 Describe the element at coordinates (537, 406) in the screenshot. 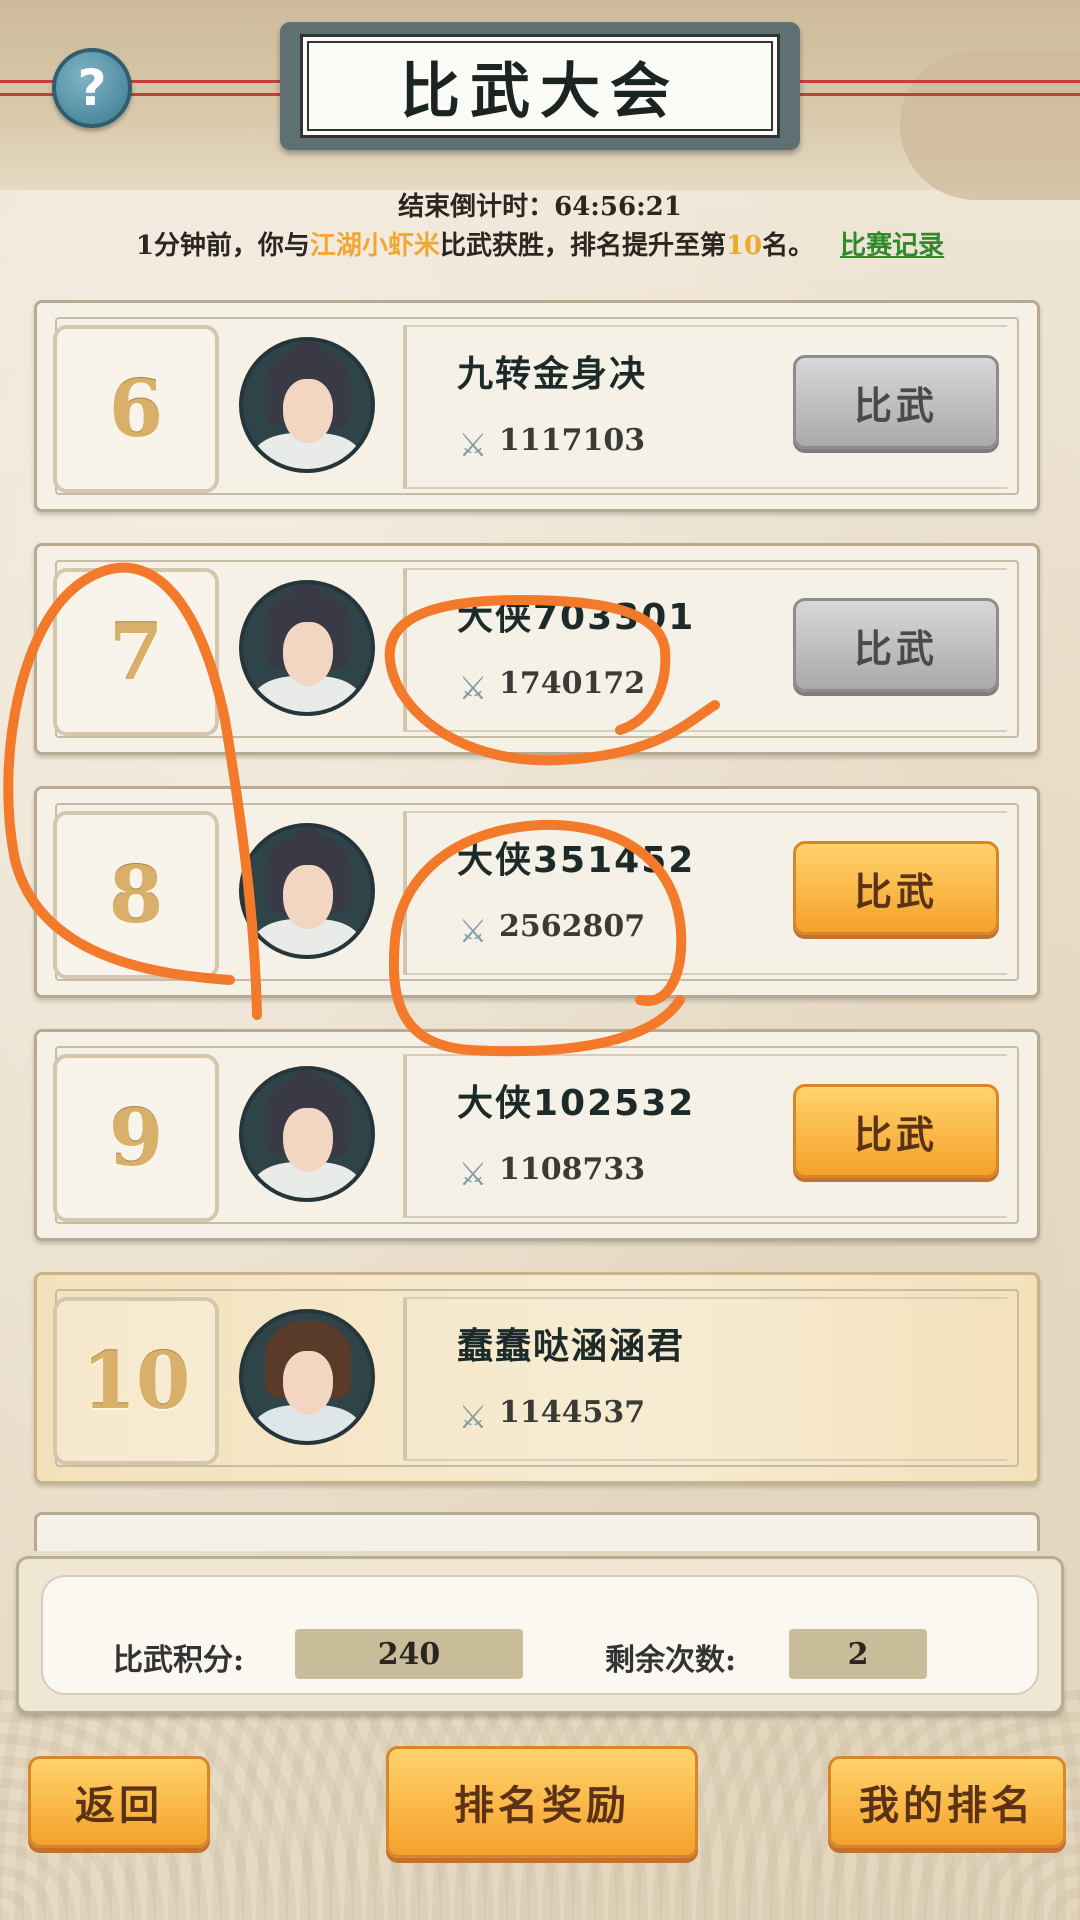

I see `rank-card: 6 九转金身决 ⚔ 1117103 比武` at that location.